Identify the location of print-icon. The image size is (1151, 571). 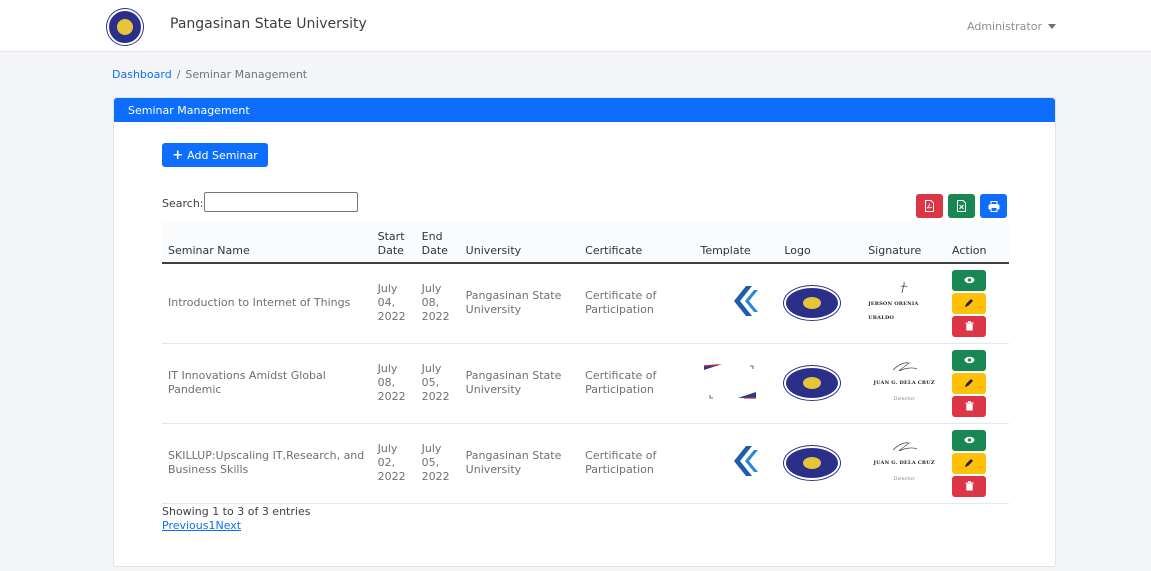
(993, 206).